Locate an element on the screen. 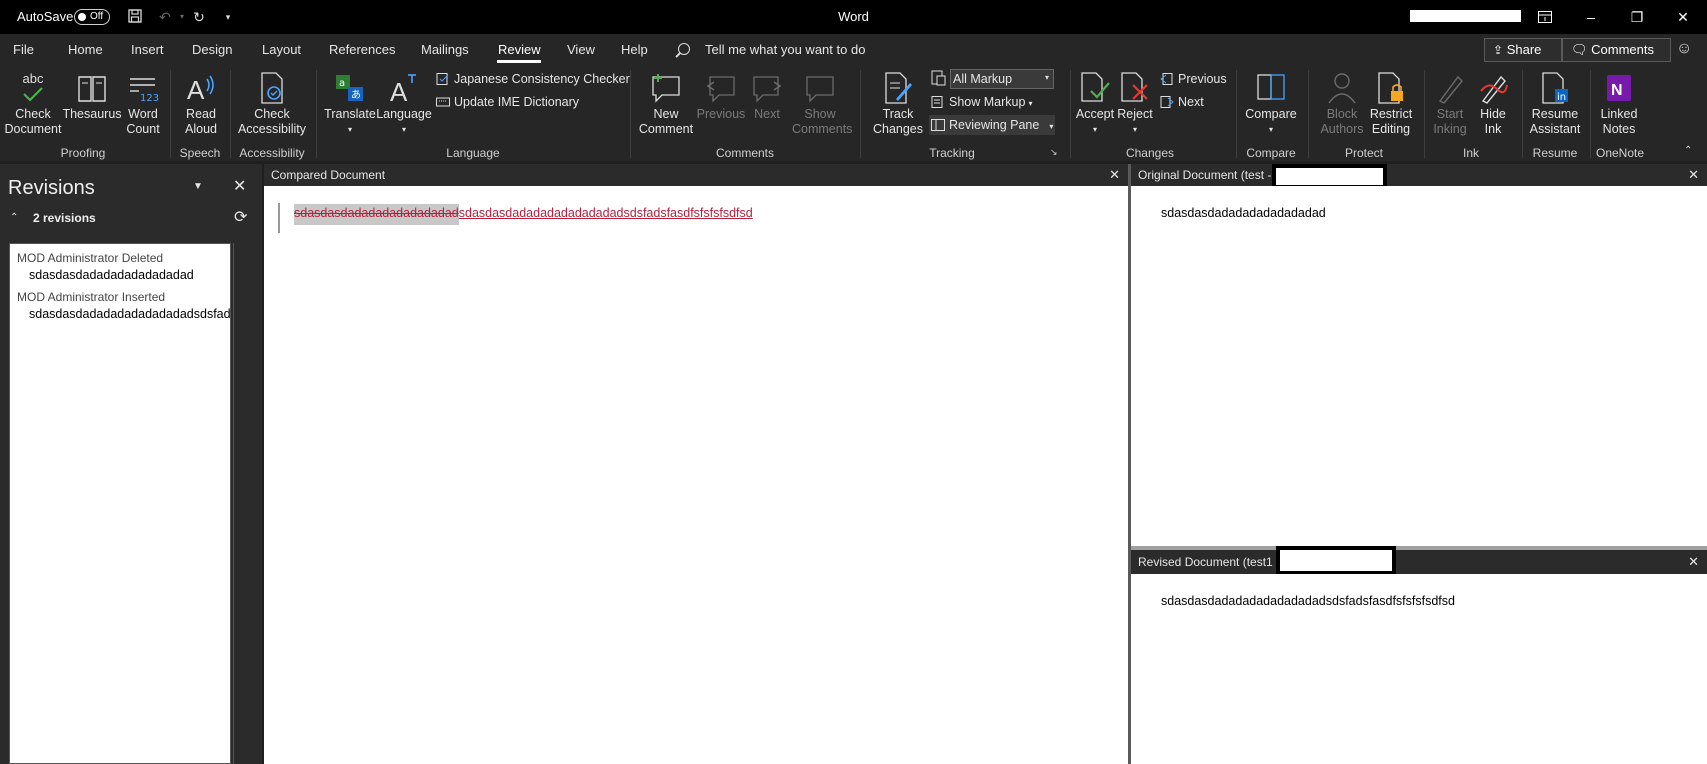 The image size is (1707, 764). check-accessibility-label-1: Check is located at coordinates (272, 114).